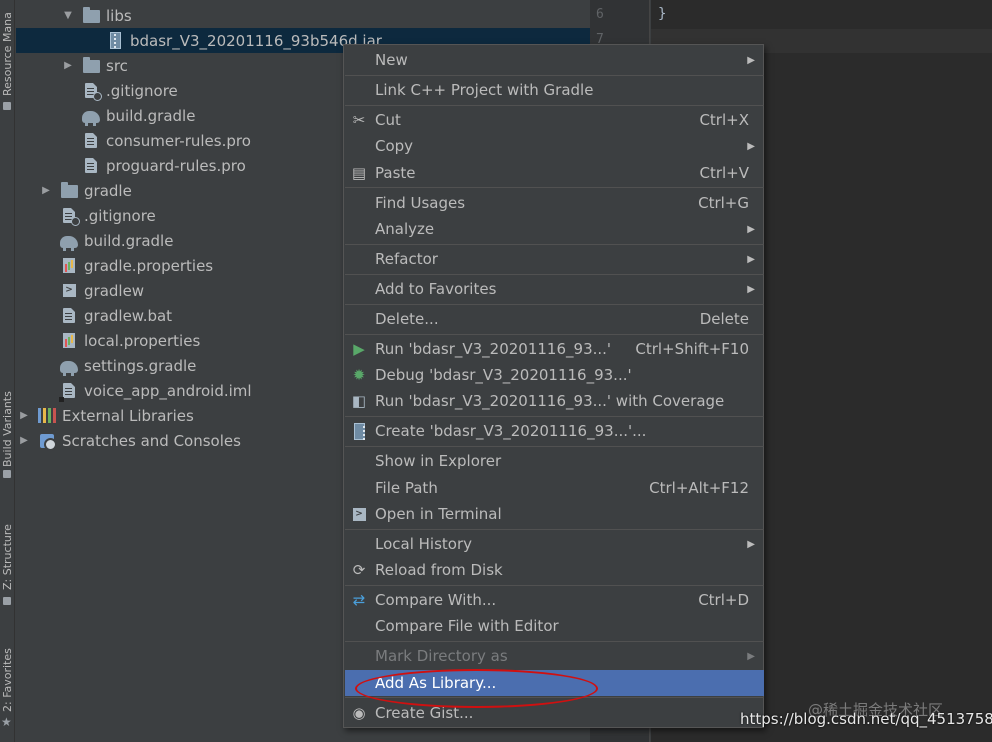 This screenshot has width=992, height=742. Describe the element at coordinates (554, 488) in the screenshot. I see `menu-item-file-path: File Path Ctrl+Alt+F12` at that location.